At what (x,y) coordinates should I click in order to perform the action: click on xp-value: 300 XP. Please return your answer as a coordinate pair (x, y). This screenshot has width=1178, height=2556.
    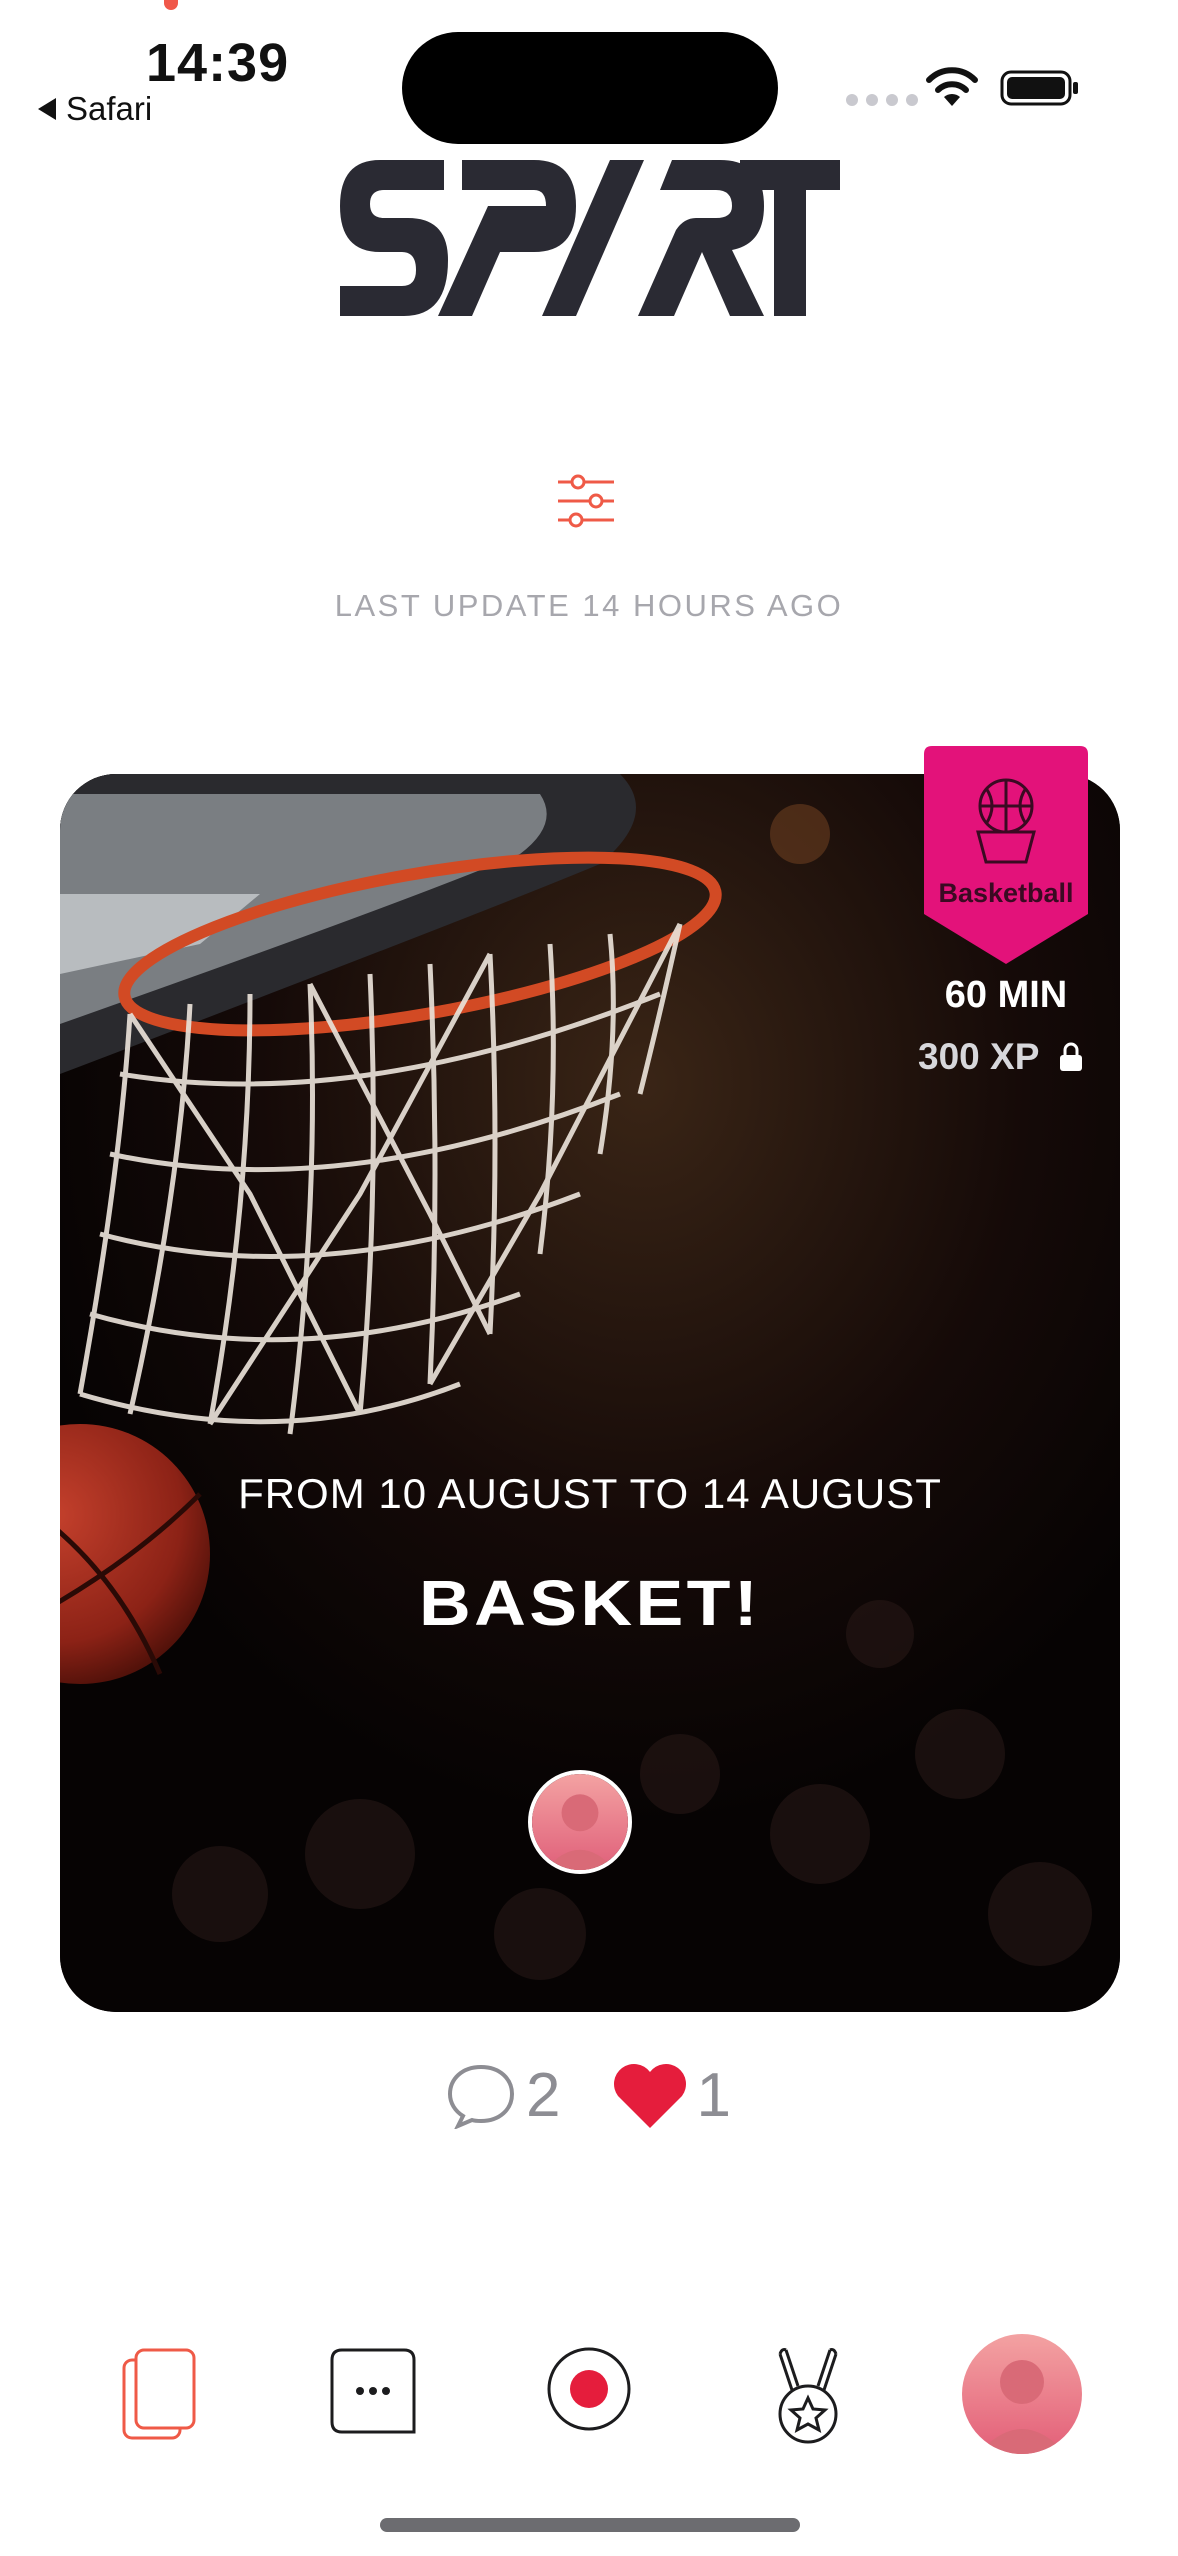
    Looking at the image, I should click on (979, 1056).